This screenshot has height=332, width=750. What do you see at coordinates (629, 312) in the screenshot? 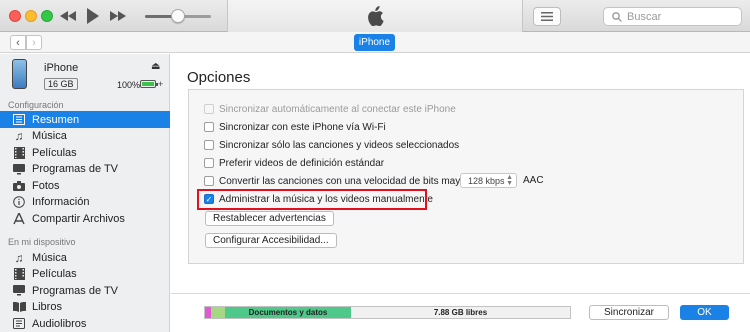
I see `sync-button: Sincronizar` at bounding box center [629, 312].